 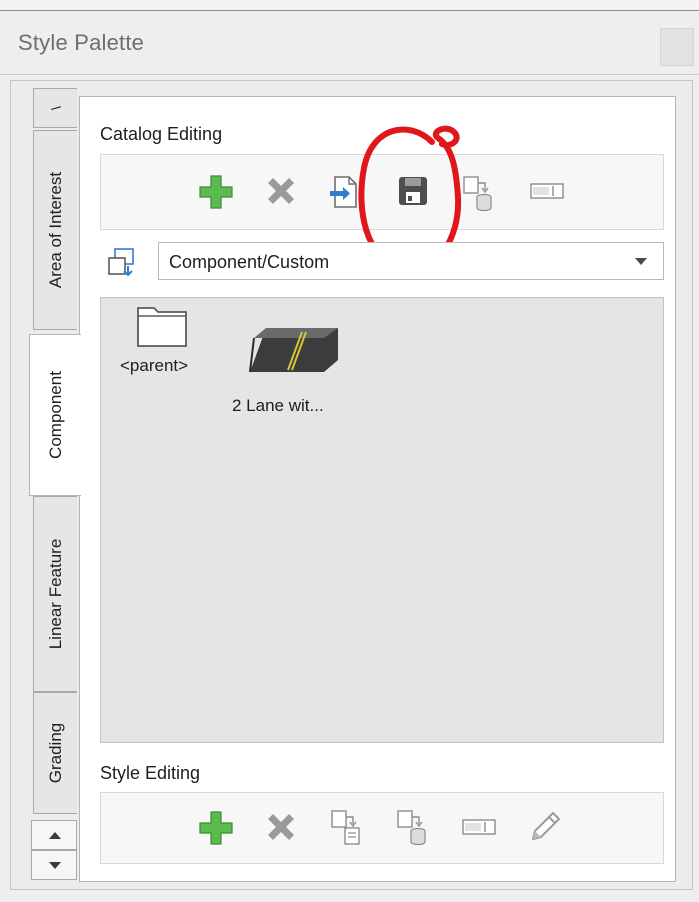 I want to click on tab-linear-feature: Linear Feature, so click(x=55, y=594).